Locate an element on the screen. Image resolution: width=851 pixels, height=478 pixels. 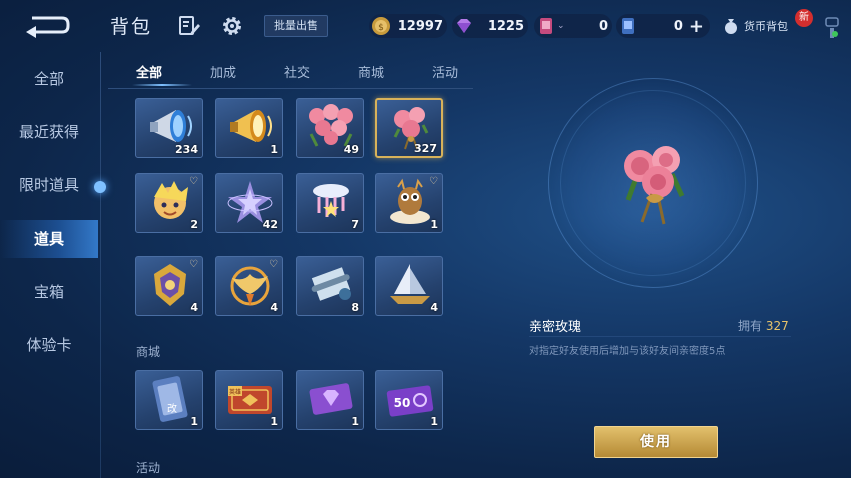
category-tabs: 全部 加成 社交 商城 活动 is located at coordinates (290, 74).